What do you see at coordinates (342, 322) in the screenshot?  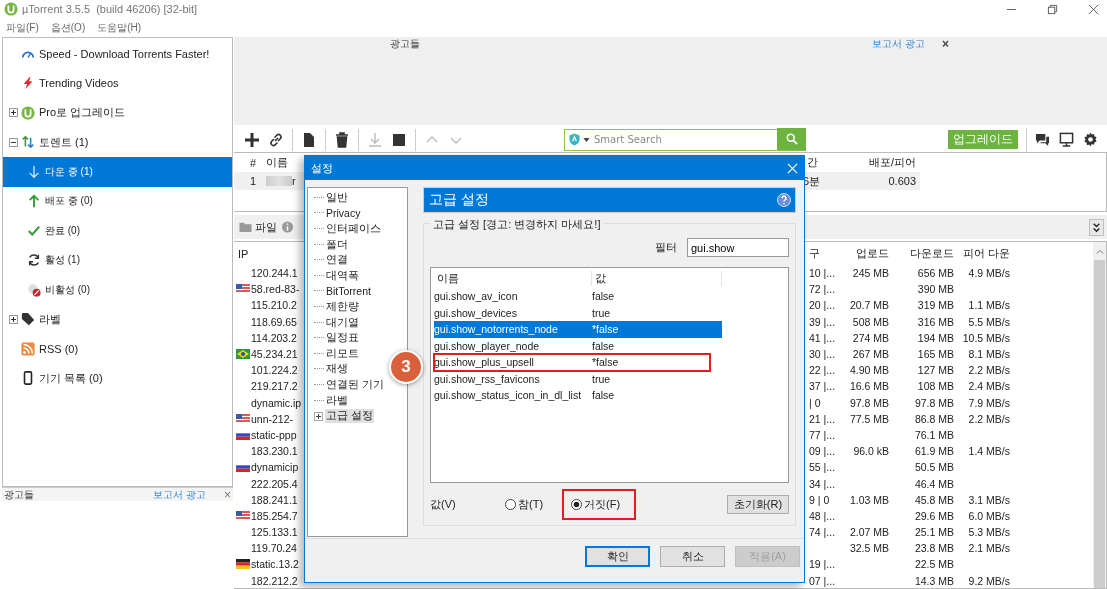 I see `tree-item: 대기열` at bounding box center [342, 322].